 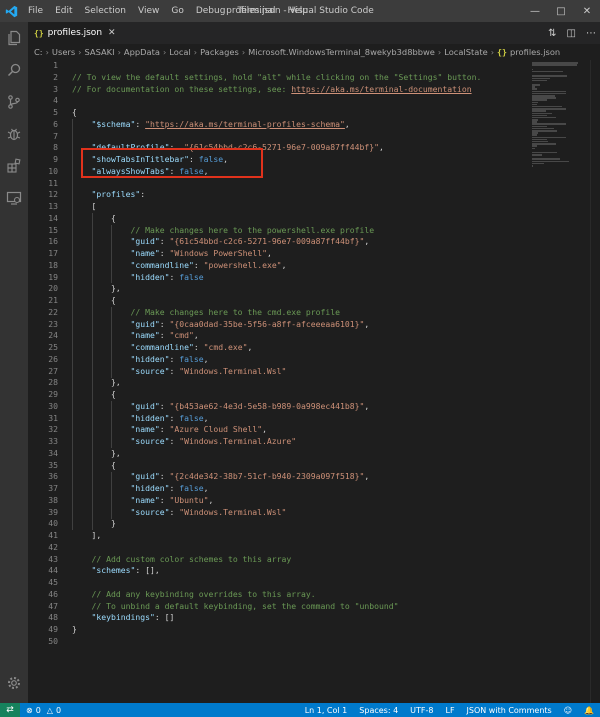 What do you see at coordinates (14, 70) in the screenshot?
I see `search-icon` at bounding box center [14, 70].